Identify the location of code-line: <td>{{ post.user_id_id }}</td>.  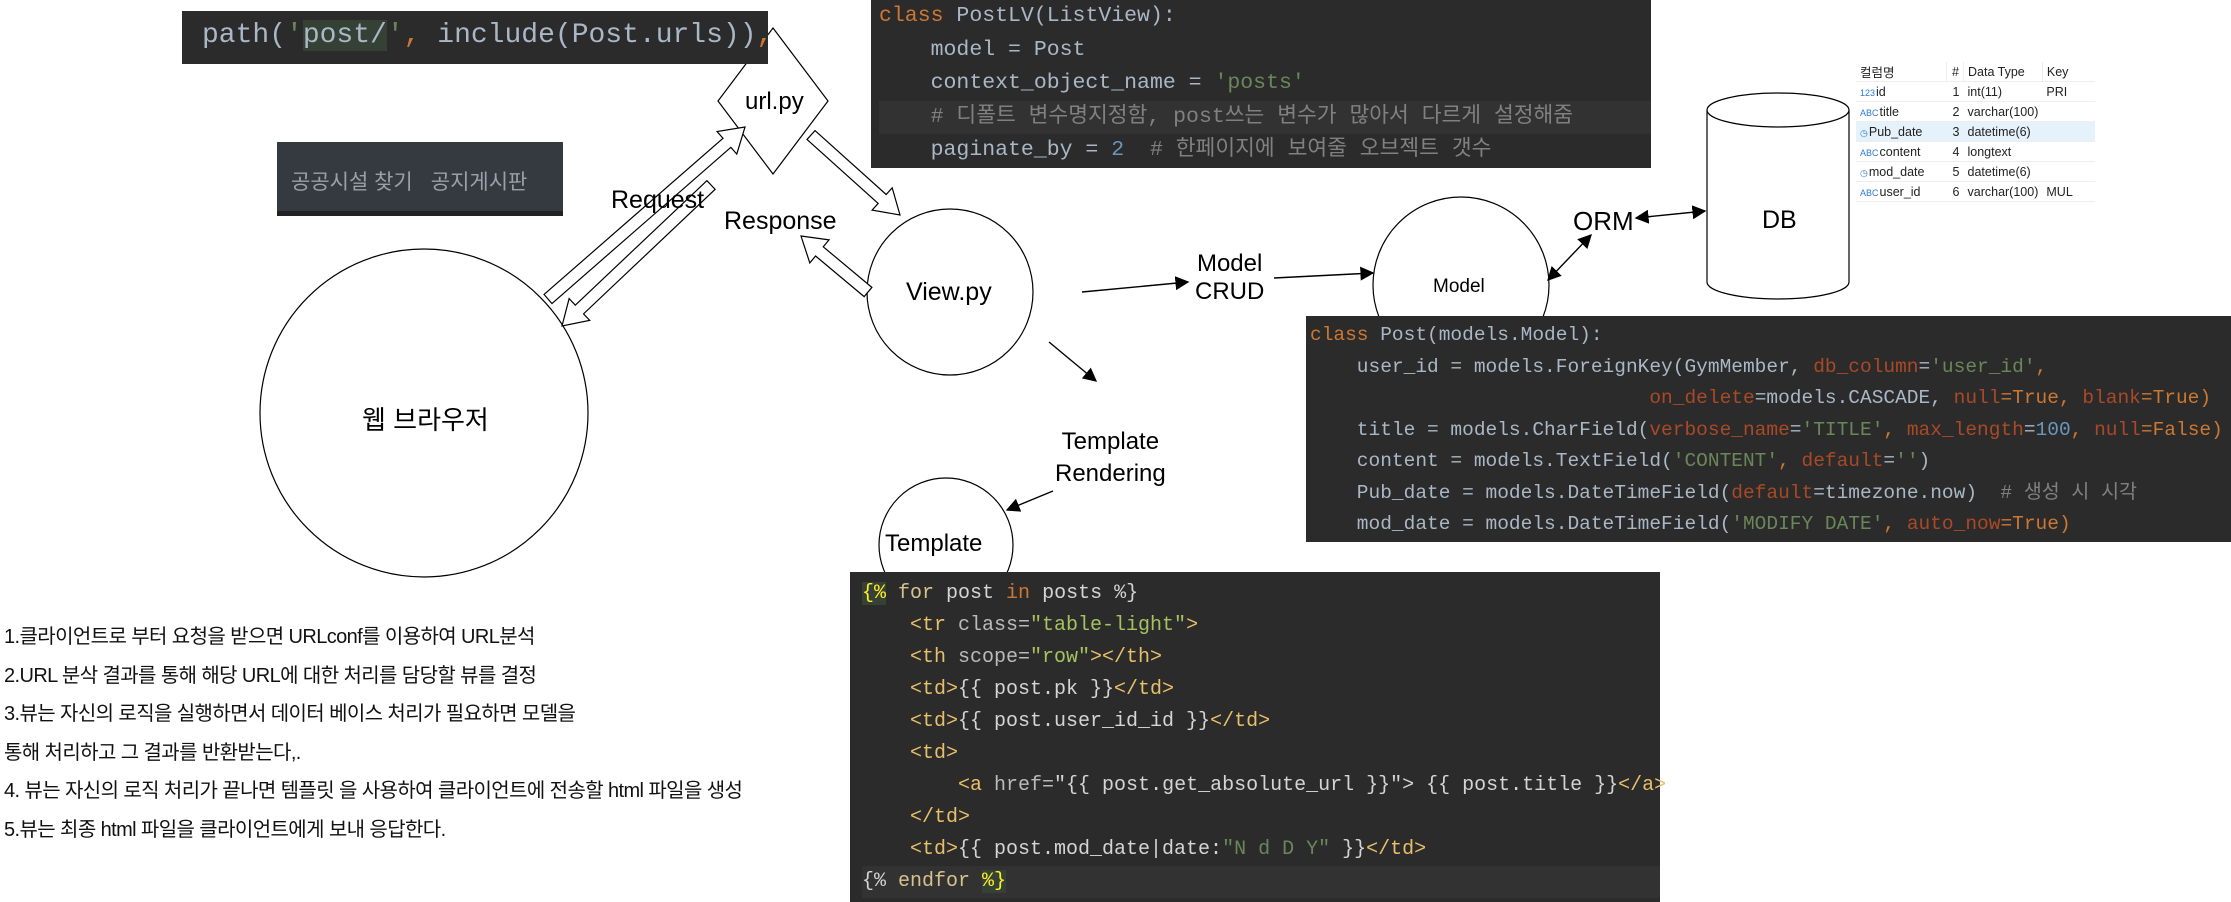
(1261, 722).